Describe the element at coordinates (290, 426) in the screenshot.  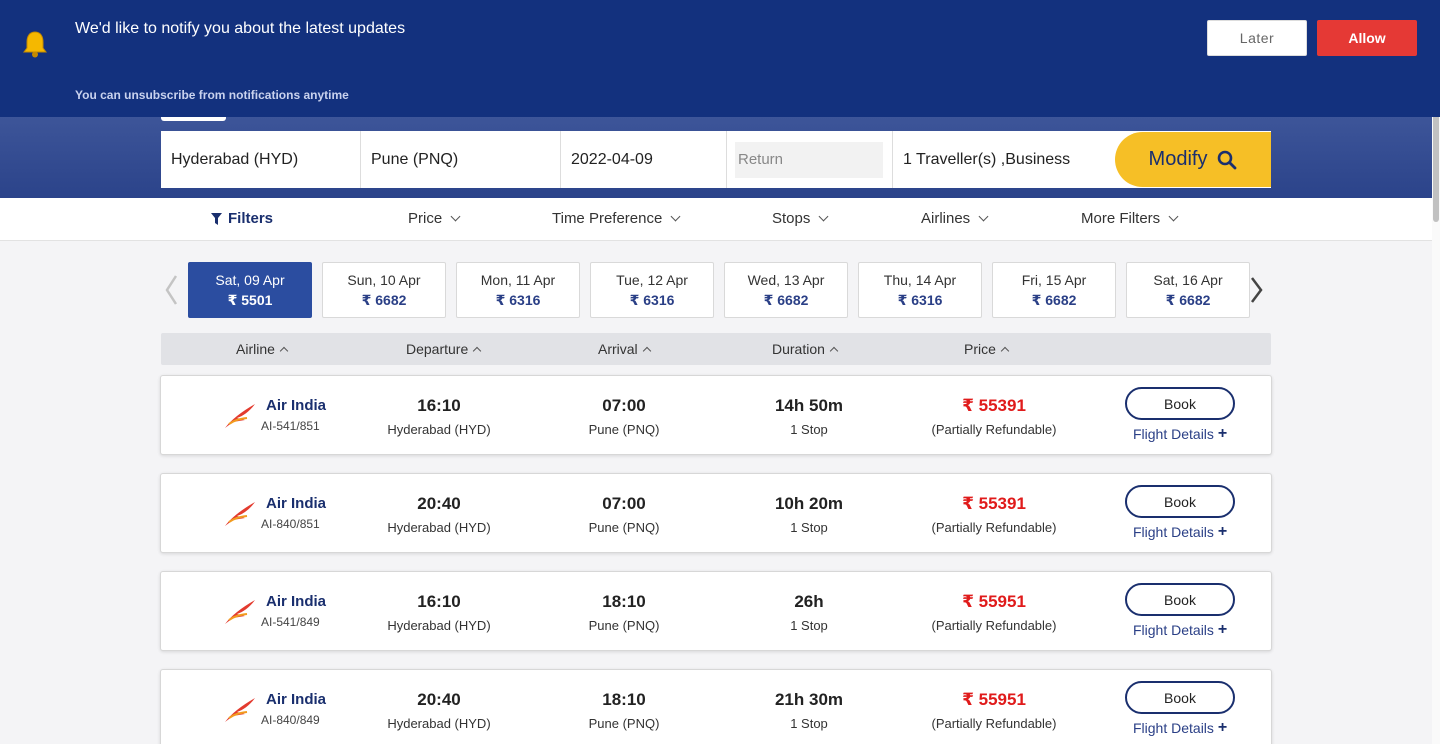
I see `flight-code: AI-541/851` at that location.